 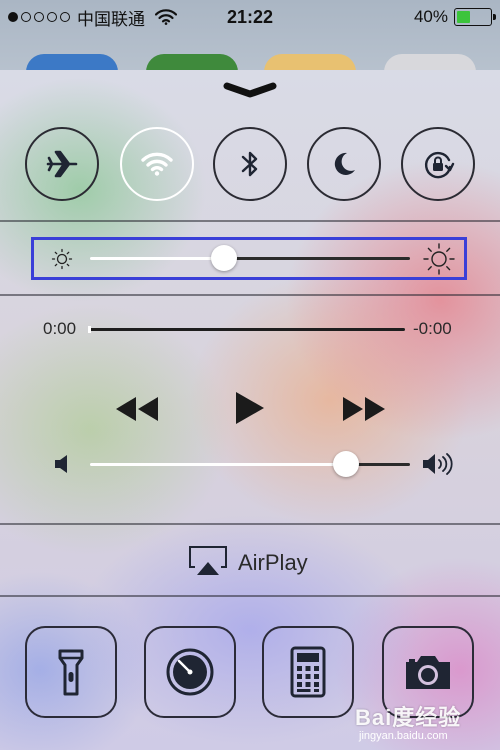 What do you see at coordinates (61, 464) in the screenshot?
I see `volume-low-icon` at bounding box center [61, 464].